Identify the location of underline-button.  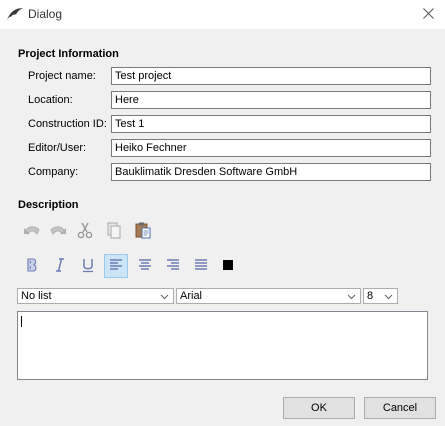
(88, 266).